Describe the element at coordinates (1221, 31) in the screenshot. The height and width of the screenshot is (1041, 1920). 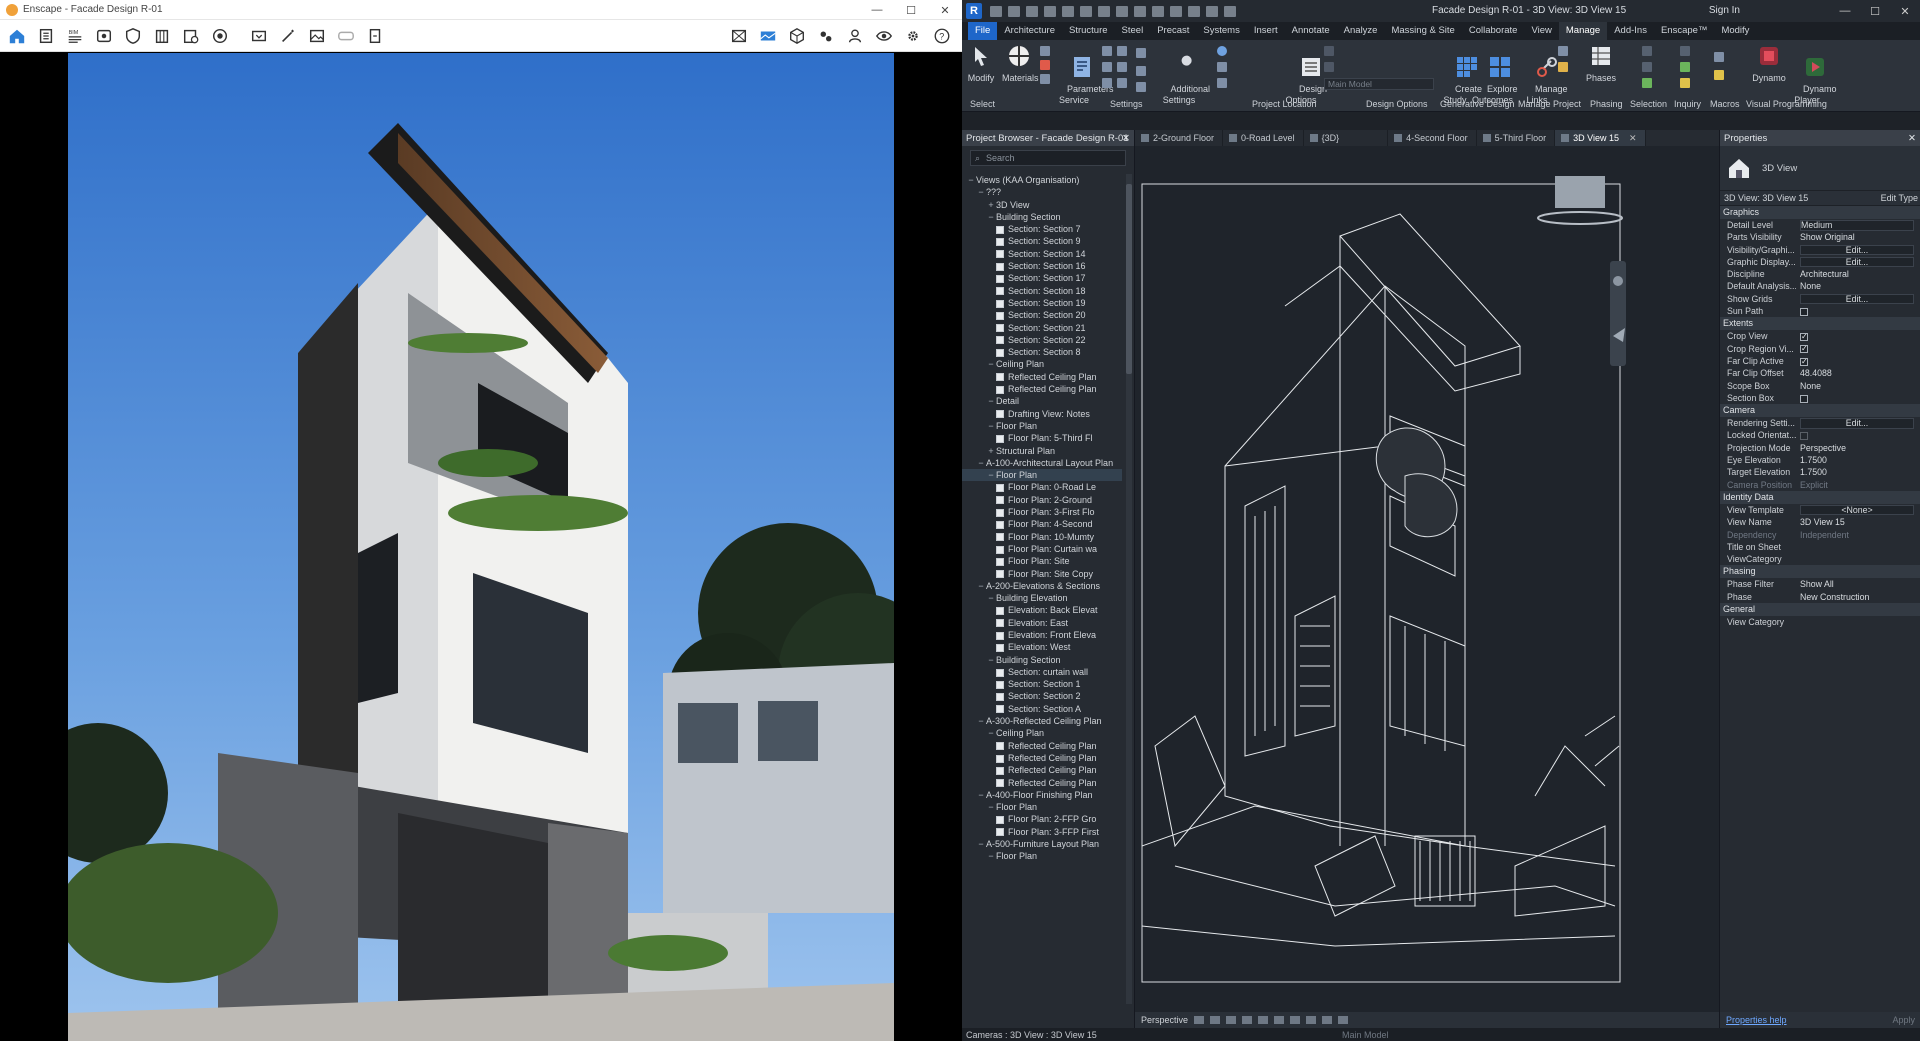
I see `tab-systems: Systems` at that location.